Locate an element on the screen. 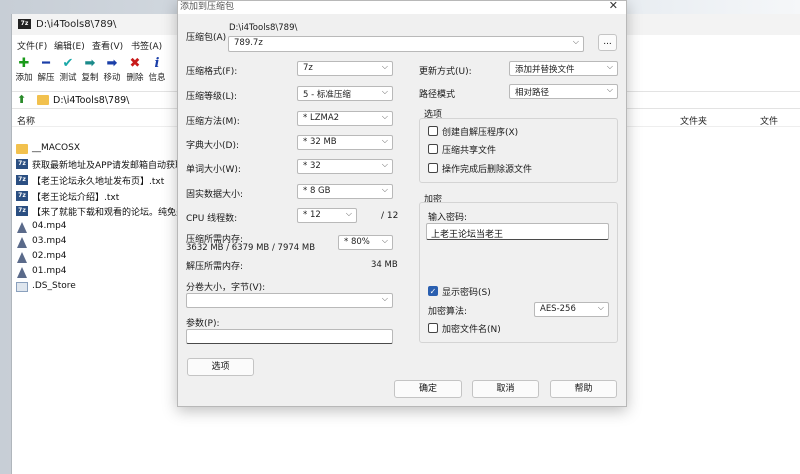 The width and height of the screenshot is (800, 474). encrypt-names-label: 加密文件名(N) is located at coordinates (471, 330).